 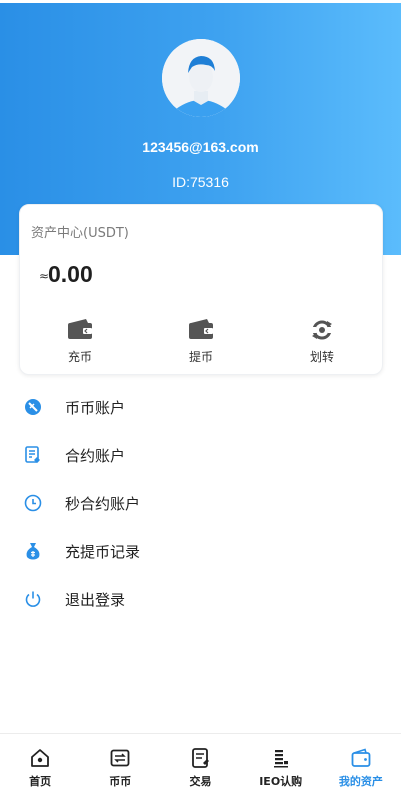 I want to click on tab-label: 币币, so click(x=120, y=781).